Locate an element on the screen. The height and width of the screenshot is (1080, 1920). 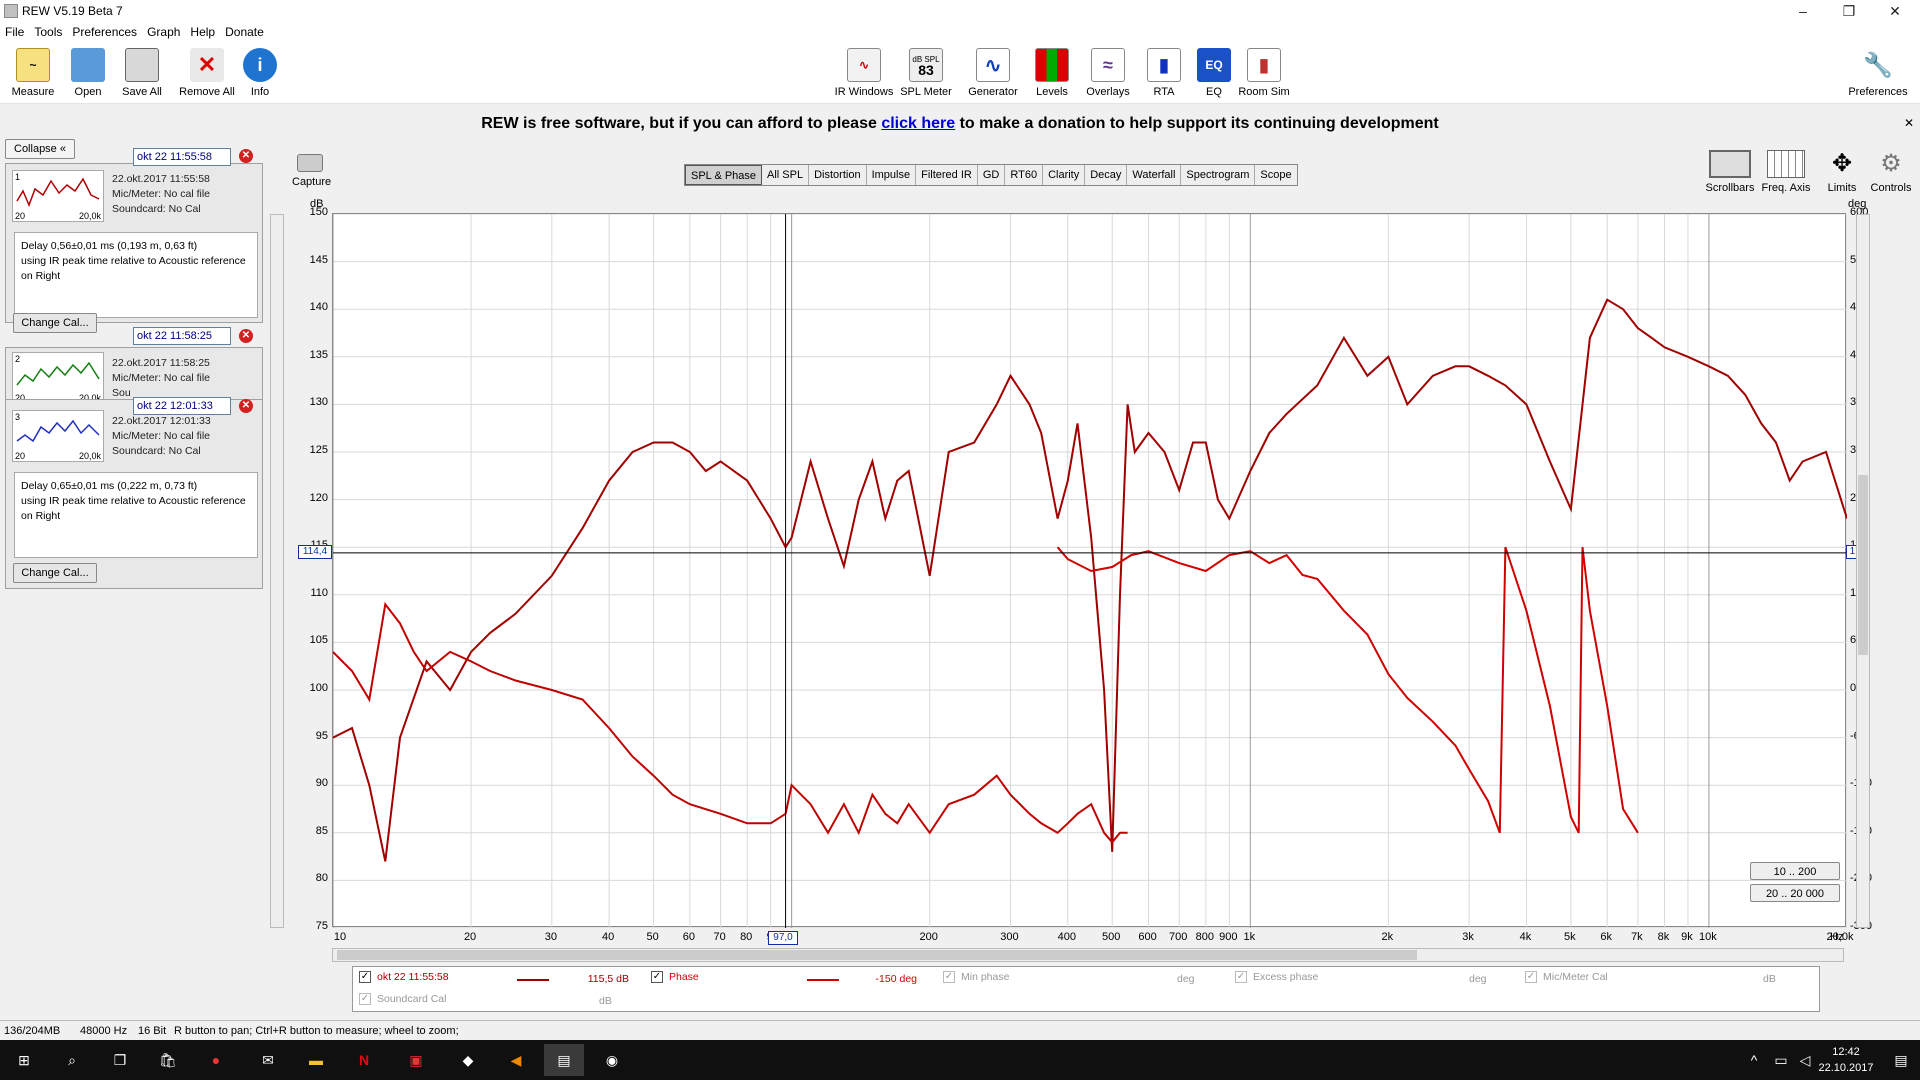
menu-file: File is located at coordinates (14, 32).